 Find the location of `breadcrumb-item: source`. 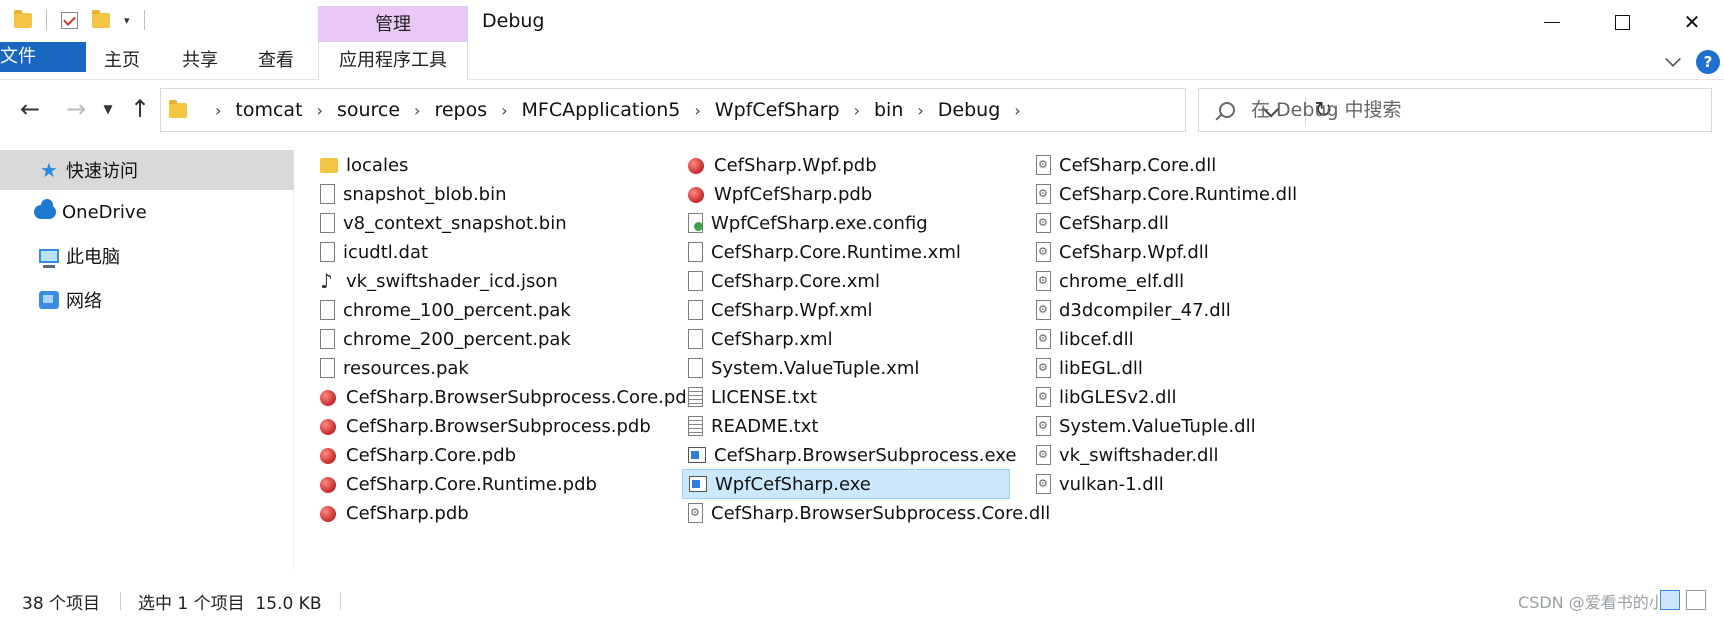

breadcrumb-item: source is located at coordinates (368, 110).